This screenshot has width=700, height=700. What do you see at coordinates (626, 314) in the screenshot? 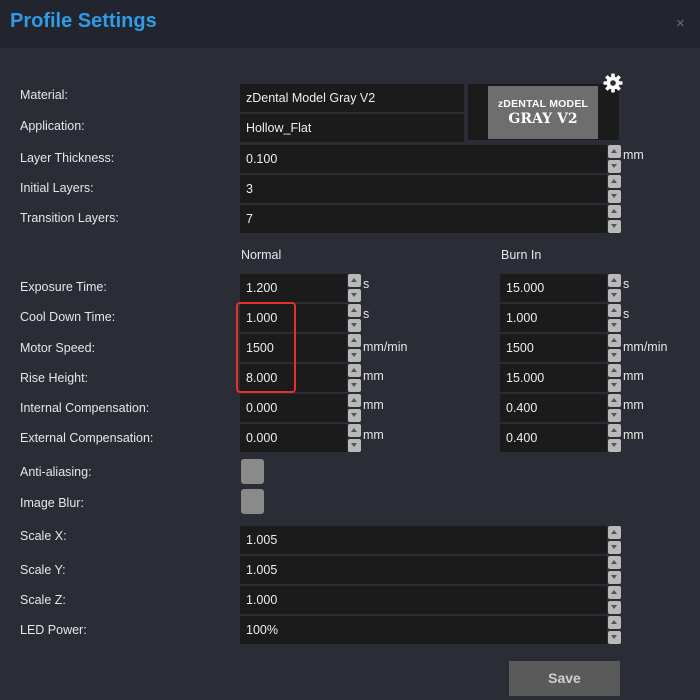
I see `cool-down-time-burn-in-unit: s` at bounding box center [626, 314].